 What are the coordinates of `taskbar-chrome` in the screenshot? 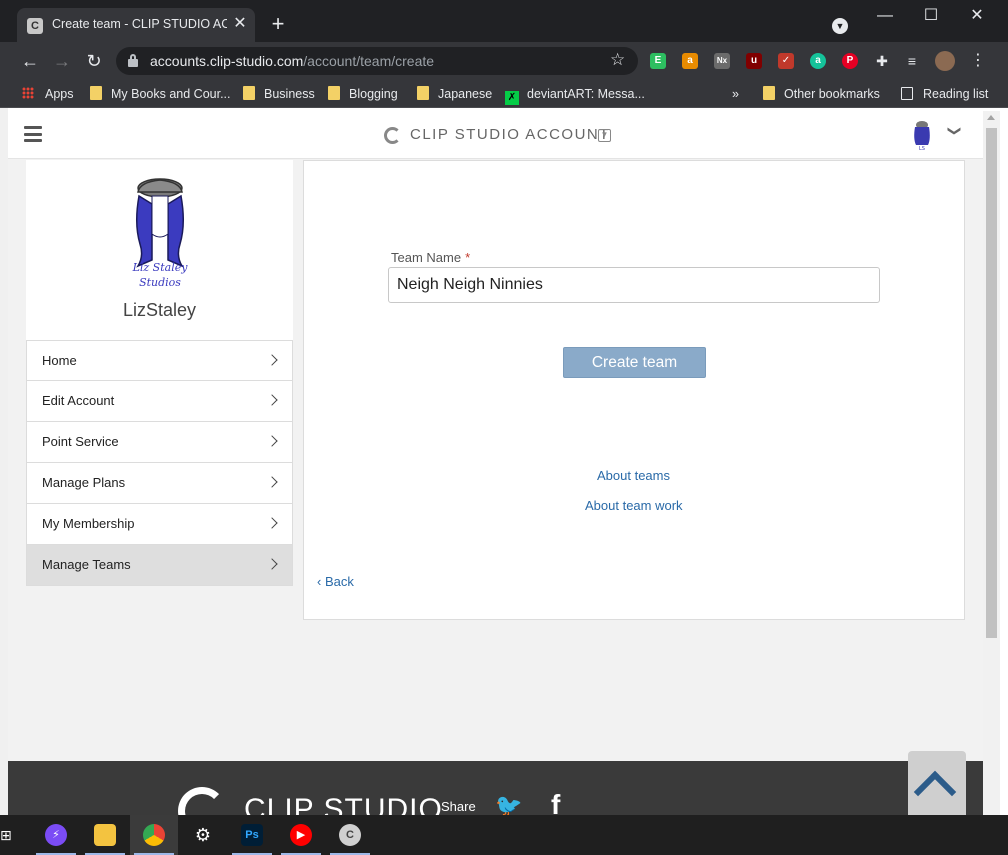 It's located at (154, 835).